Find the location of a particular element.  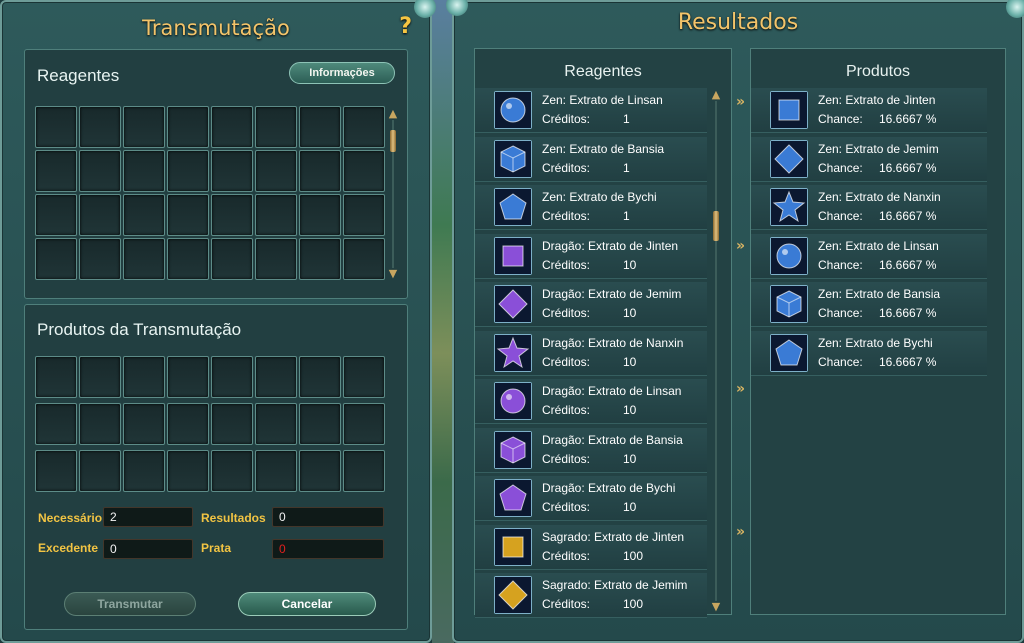

list-item: Zen: Extrato de Jemim Chance: 16.6667 % is located at coordinates (869, 159).